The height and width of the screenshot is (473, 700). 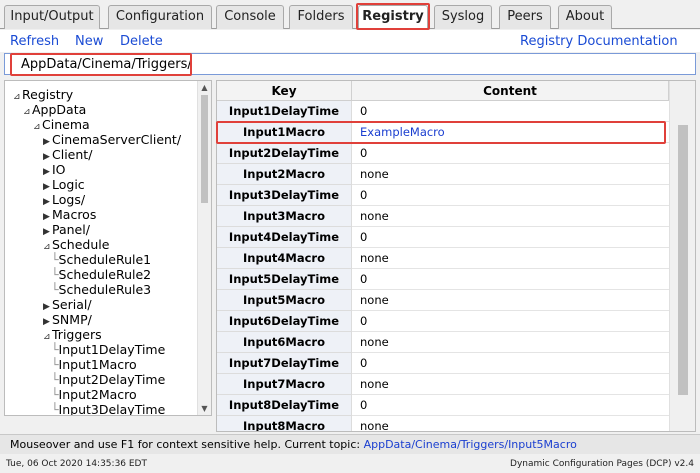 I want to click on registry-path-field: AppData/Cinema/Triggers/, so click(x=350, y=64).